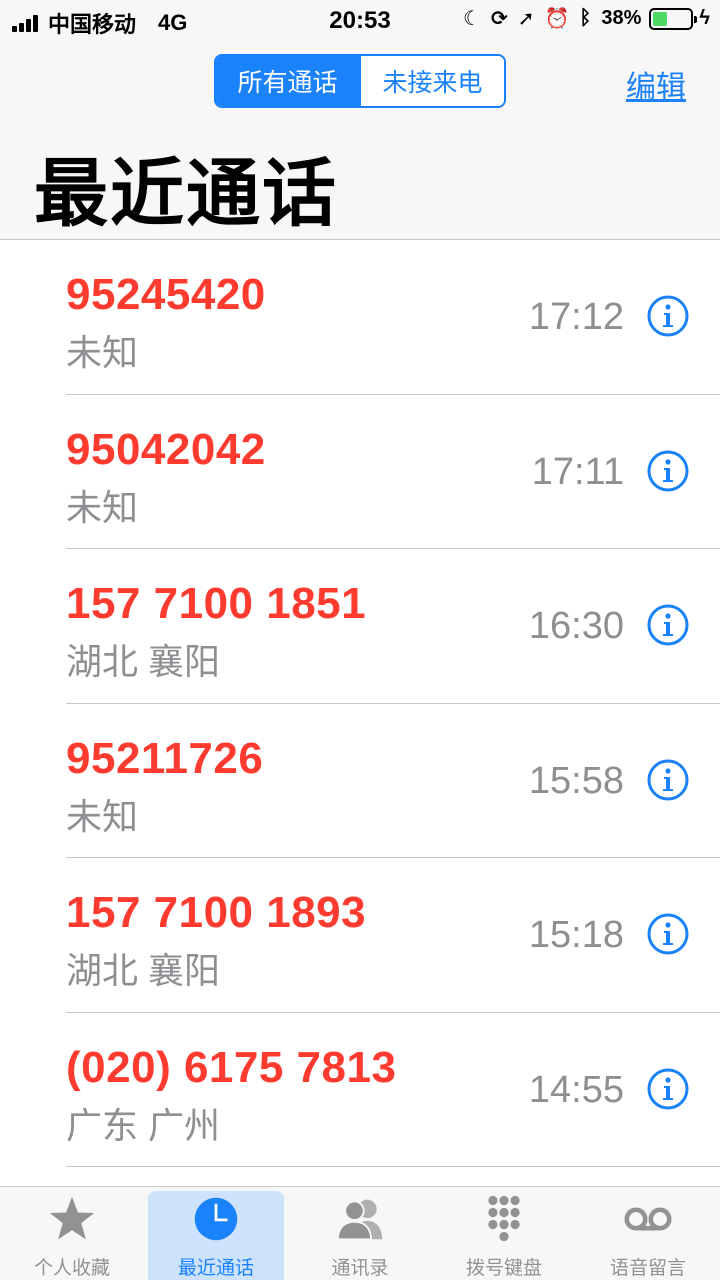 This screenshot has height=1280, width=720. Describe the element at coordinates (656, 84) in the screenshot. I see `edit-button: 编辑` at that location.